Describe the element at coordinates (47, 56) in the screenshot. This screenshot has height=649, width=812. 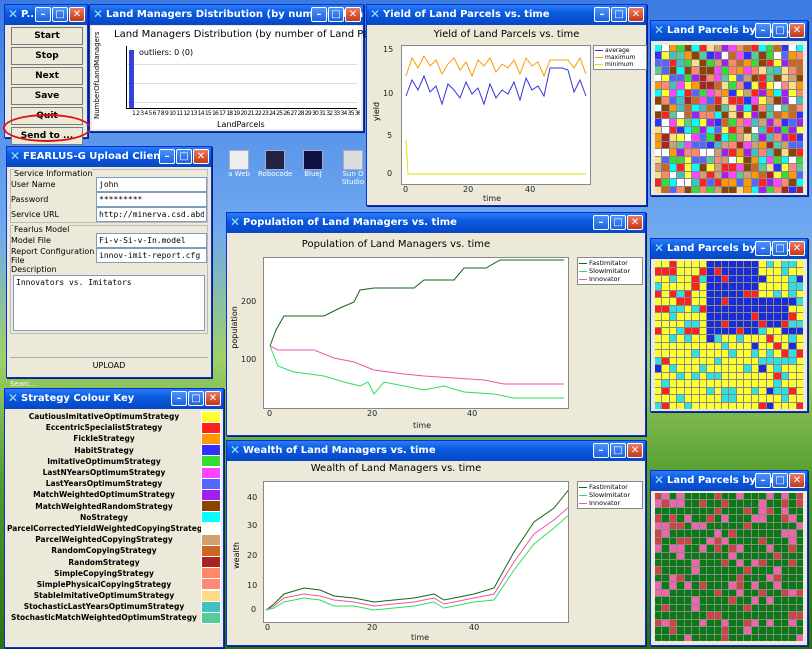
I see `stop-button: Stop` at that location.